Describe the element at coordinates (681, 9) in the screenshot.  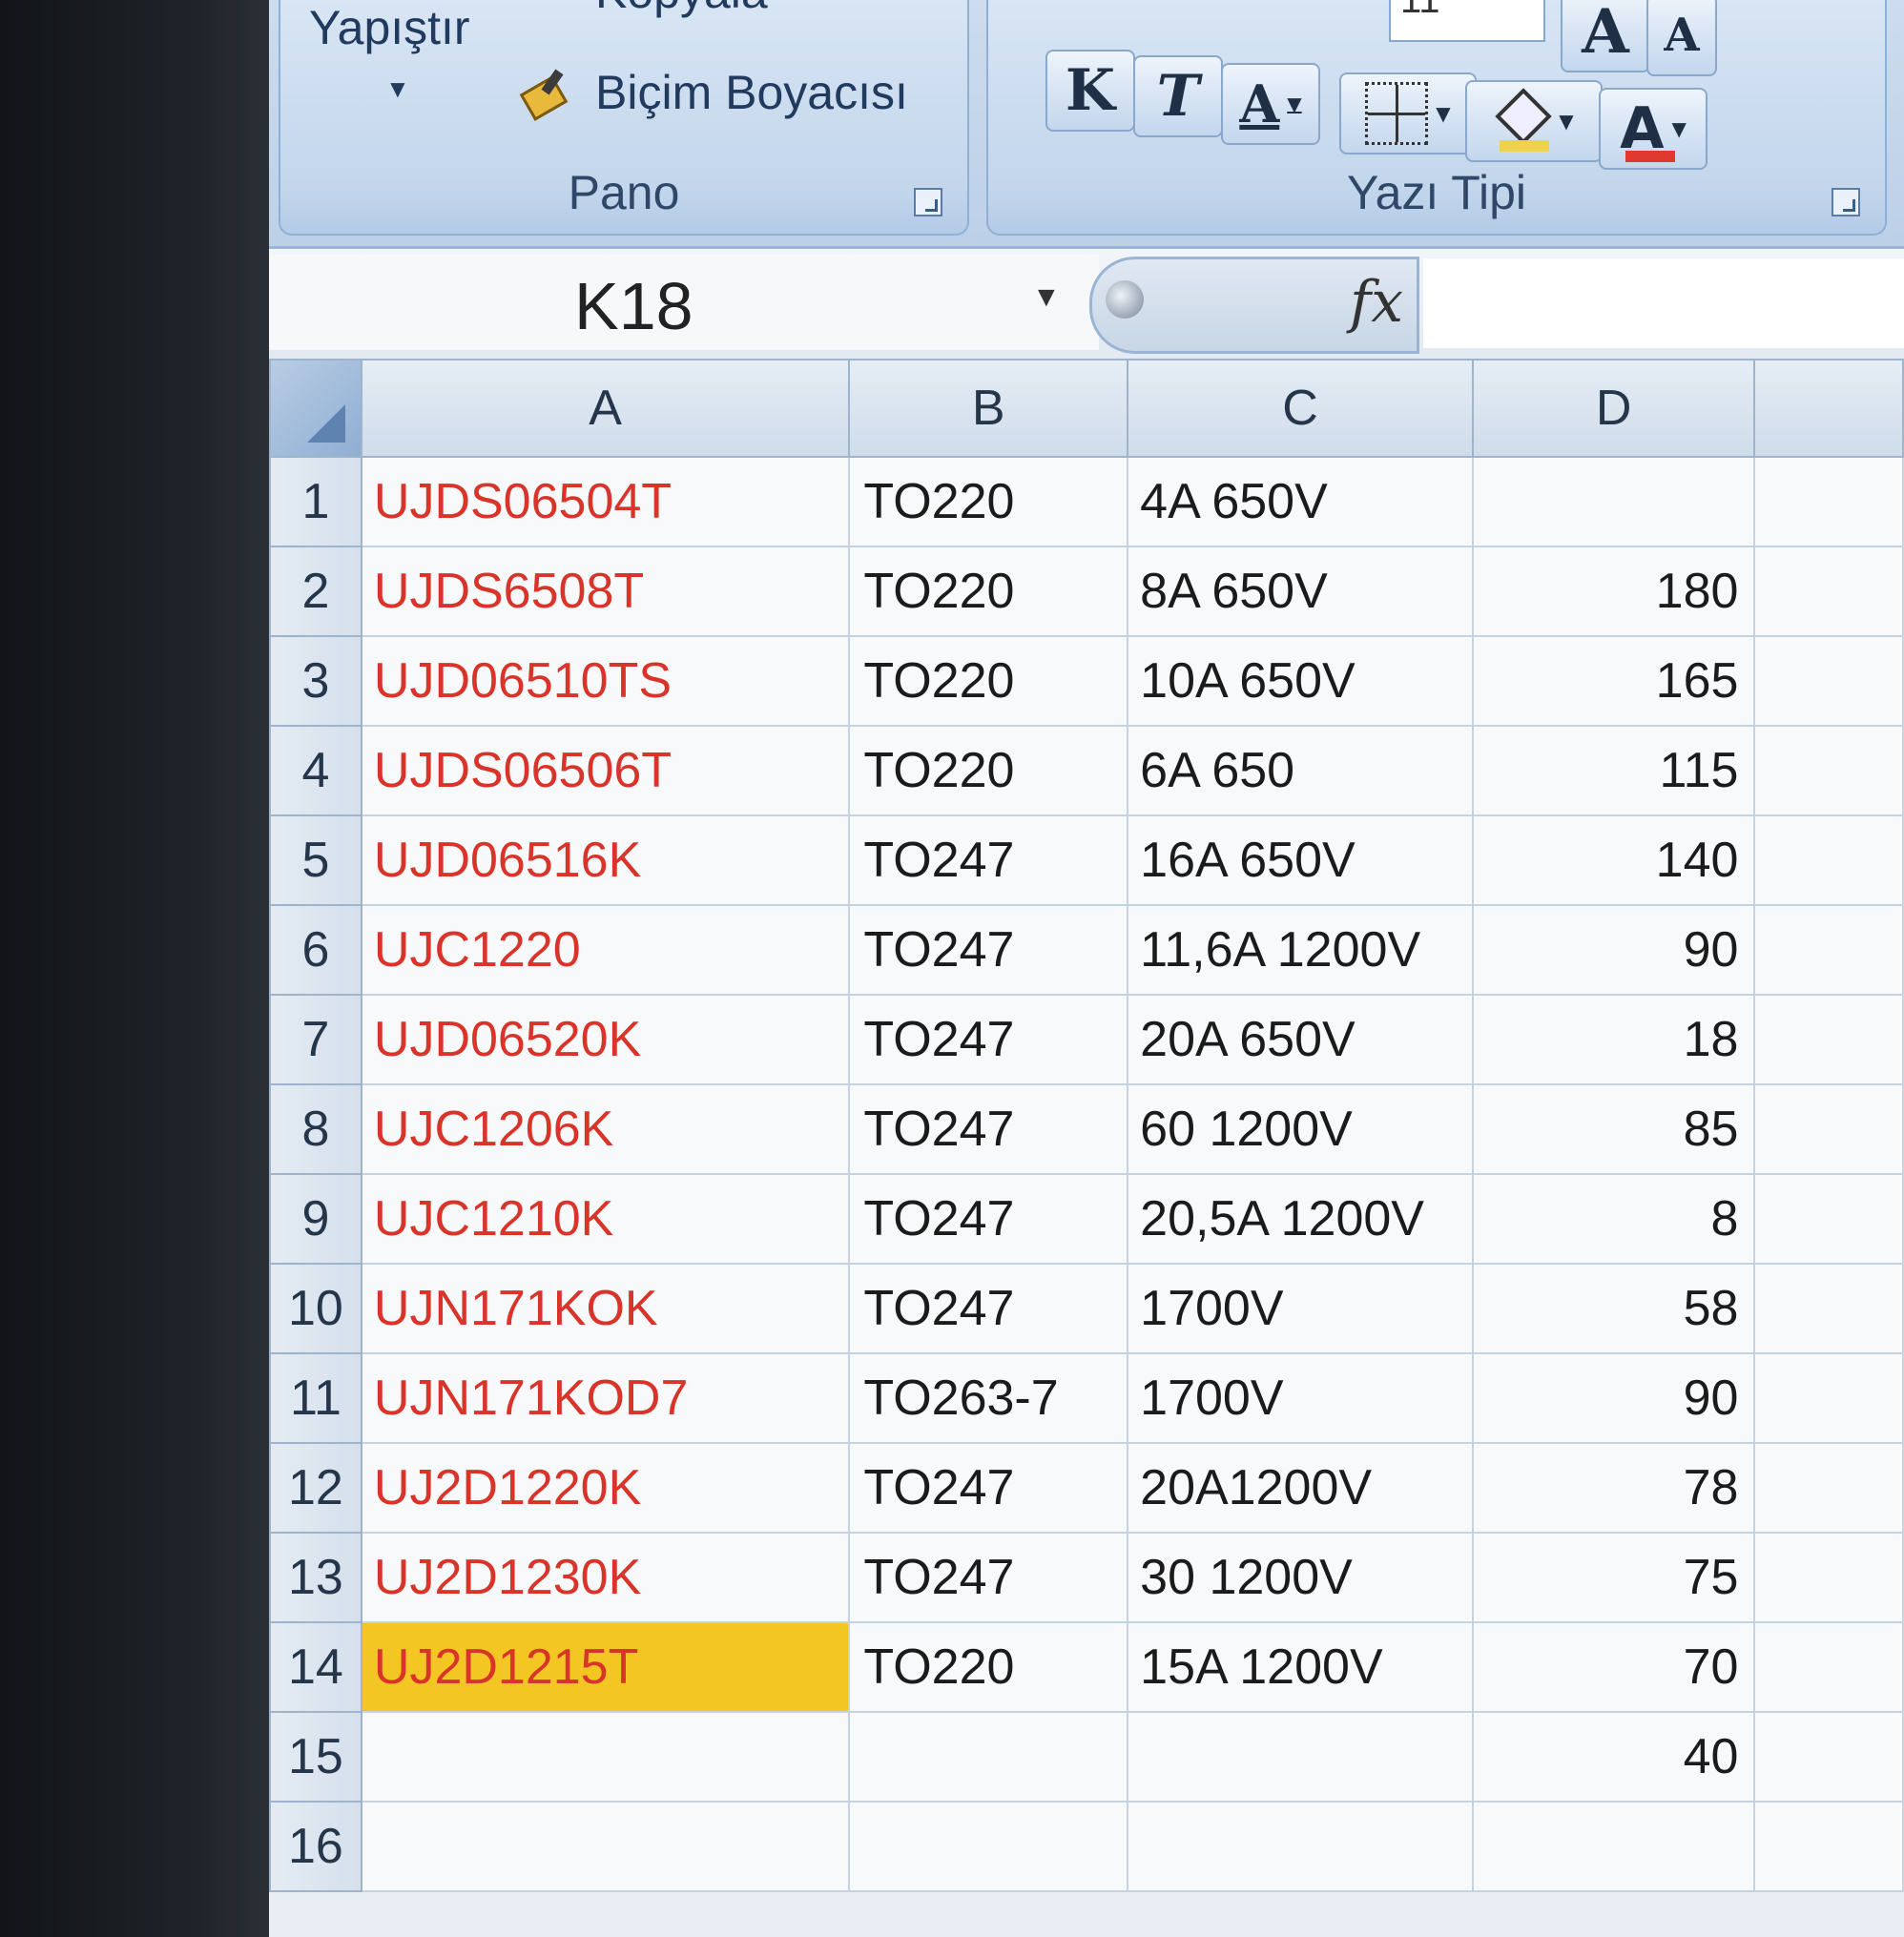
I see `copy-button: Kopyala` at that location.